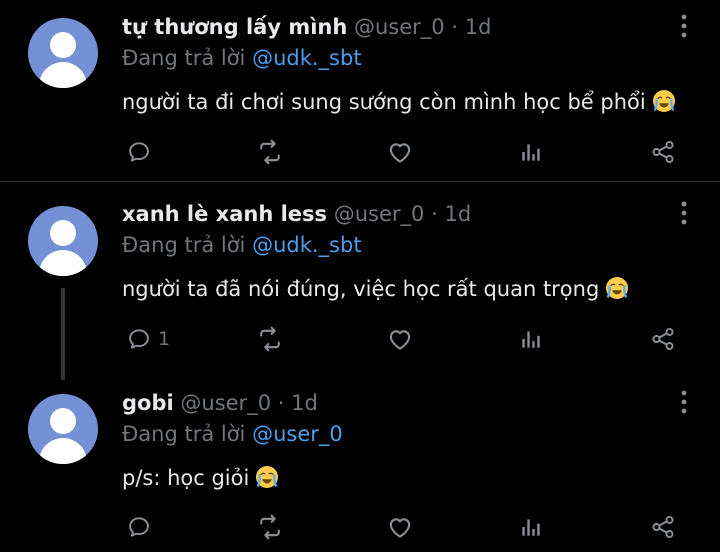 The height and width of the screenshot is (552, 720). I want to click on replying-to: Đang trả lời @user_0, so click(232, 434).